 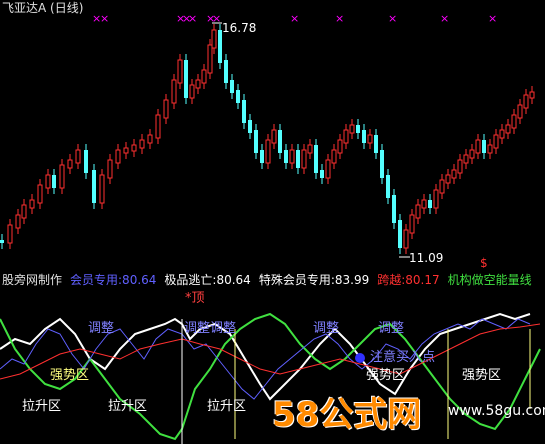 What do you see at coordinates (408, 280) in the screenshot?
I see `cross-value: 跨越:80.17` at bounding box center [408, 280].